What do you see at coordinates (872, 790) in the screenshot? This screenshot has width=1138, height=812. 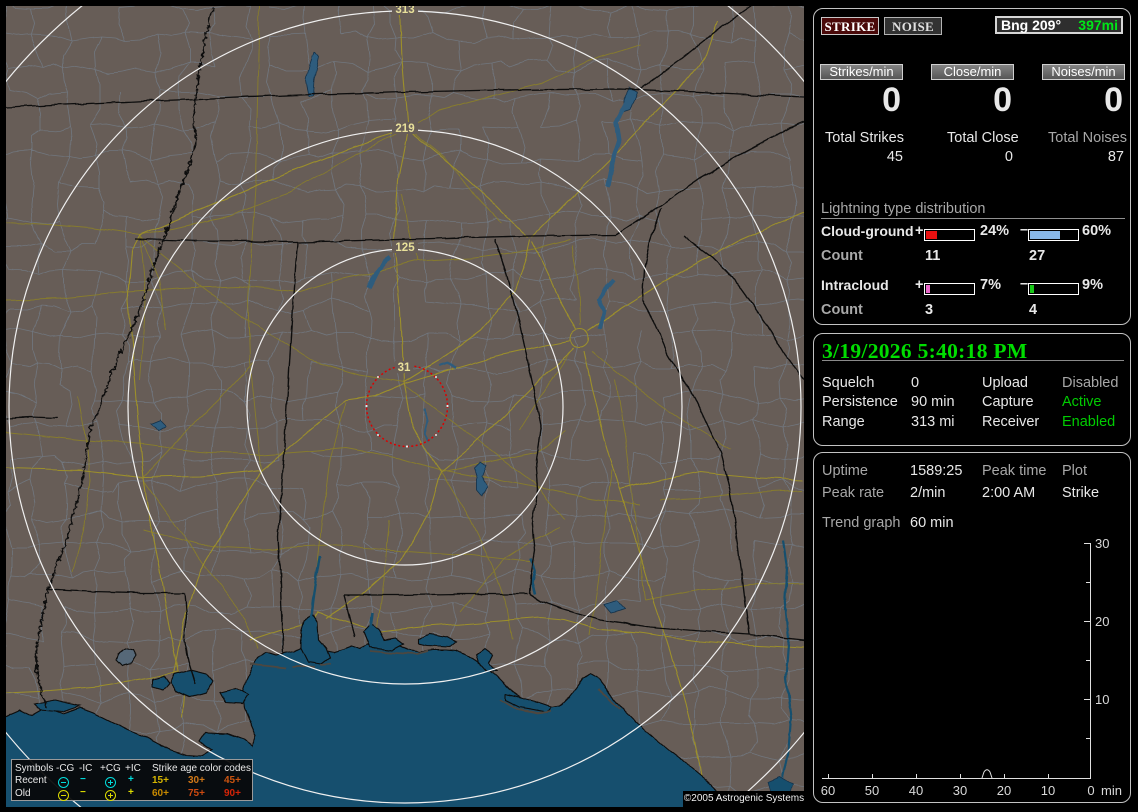 I see `svg-text: 50` at bounding box center [872, 790].